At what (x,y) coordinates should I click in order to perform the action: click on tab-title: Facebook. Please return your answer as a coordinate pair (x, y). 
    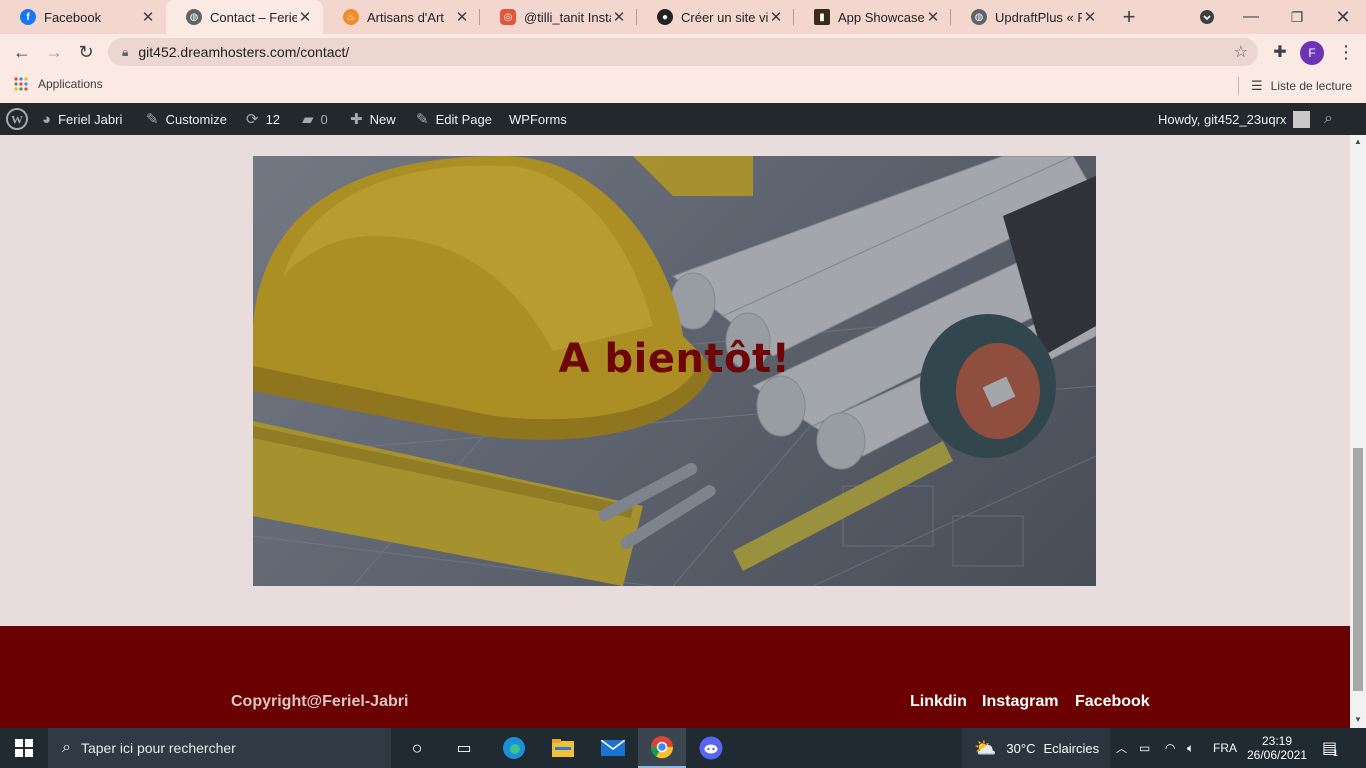
    Looking at the image, I should click on (73, 17).